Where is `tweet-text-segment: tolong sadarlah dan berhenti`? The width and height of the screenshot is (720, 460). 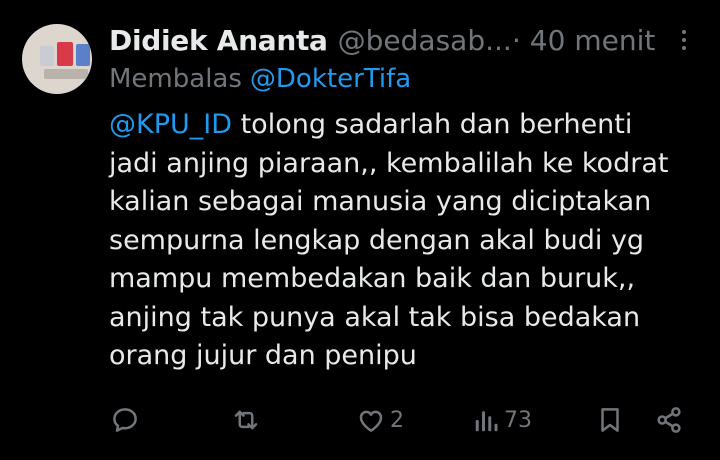 tweet-text-segment: tolong sadarlah dan berhenti is located at coordinates (432, 124).